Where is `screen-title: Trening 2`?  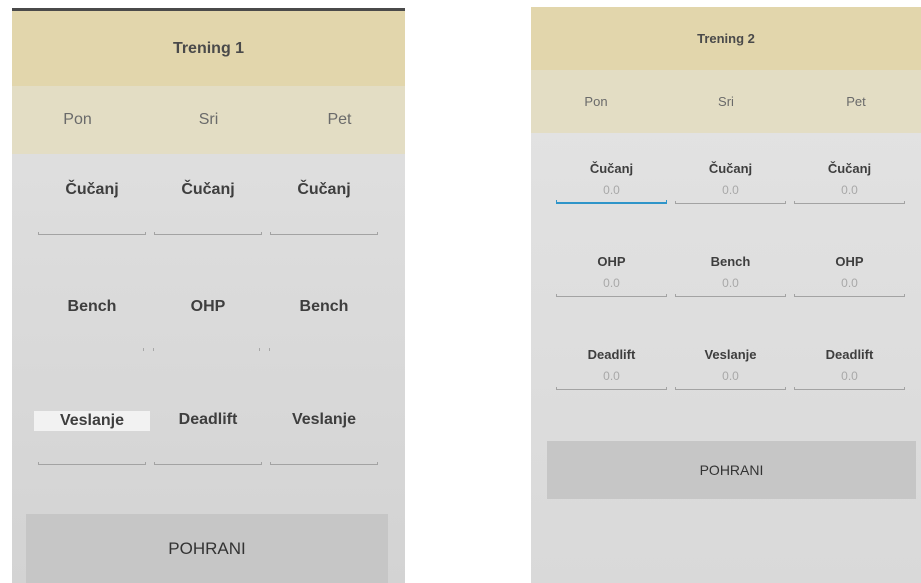 screen-title: Trening 2 is located at coordinates (726, 38).